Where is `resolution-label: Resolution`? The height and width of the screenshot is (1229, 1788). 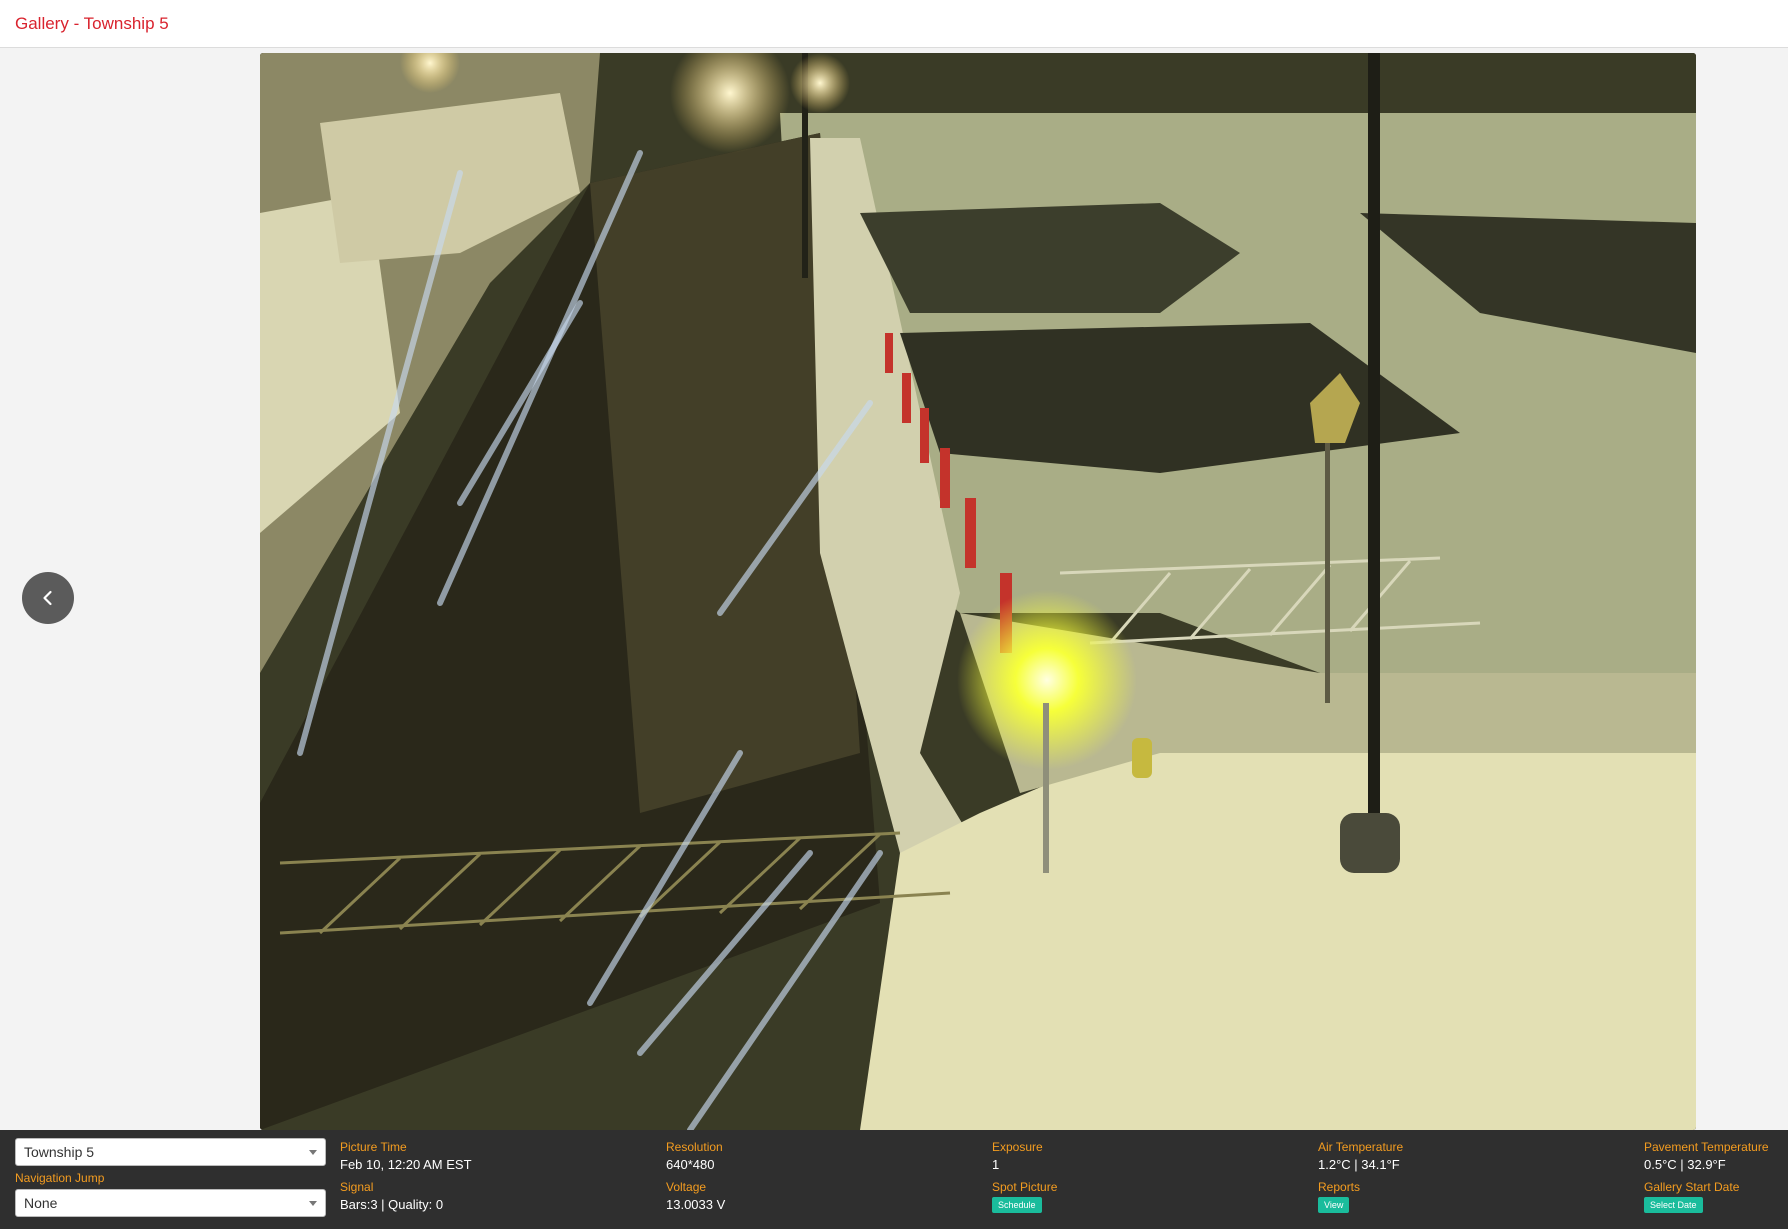 resolution-label: Resolution is located at coordinates (694, 1147).